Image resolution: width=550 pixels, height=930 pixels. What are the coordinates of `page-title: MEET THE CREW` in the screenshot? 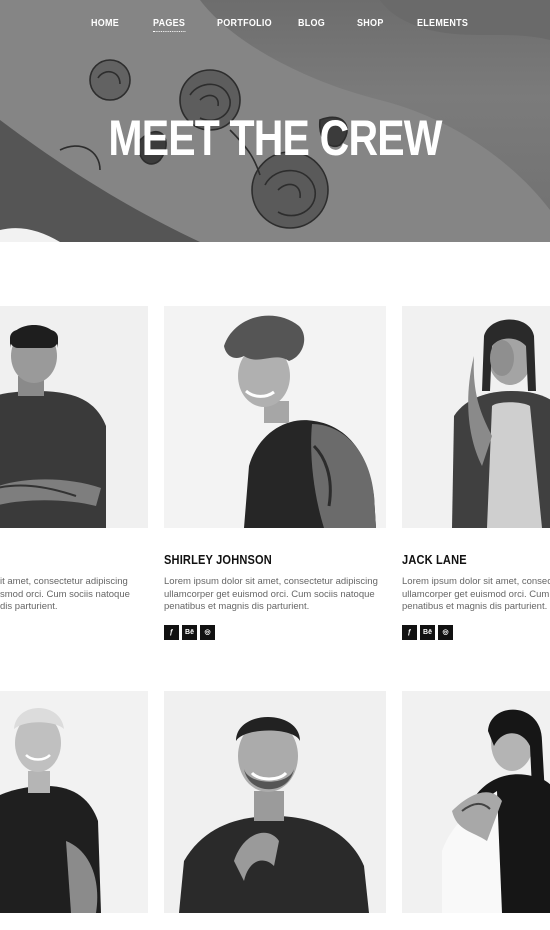 It's located at (275, 138).